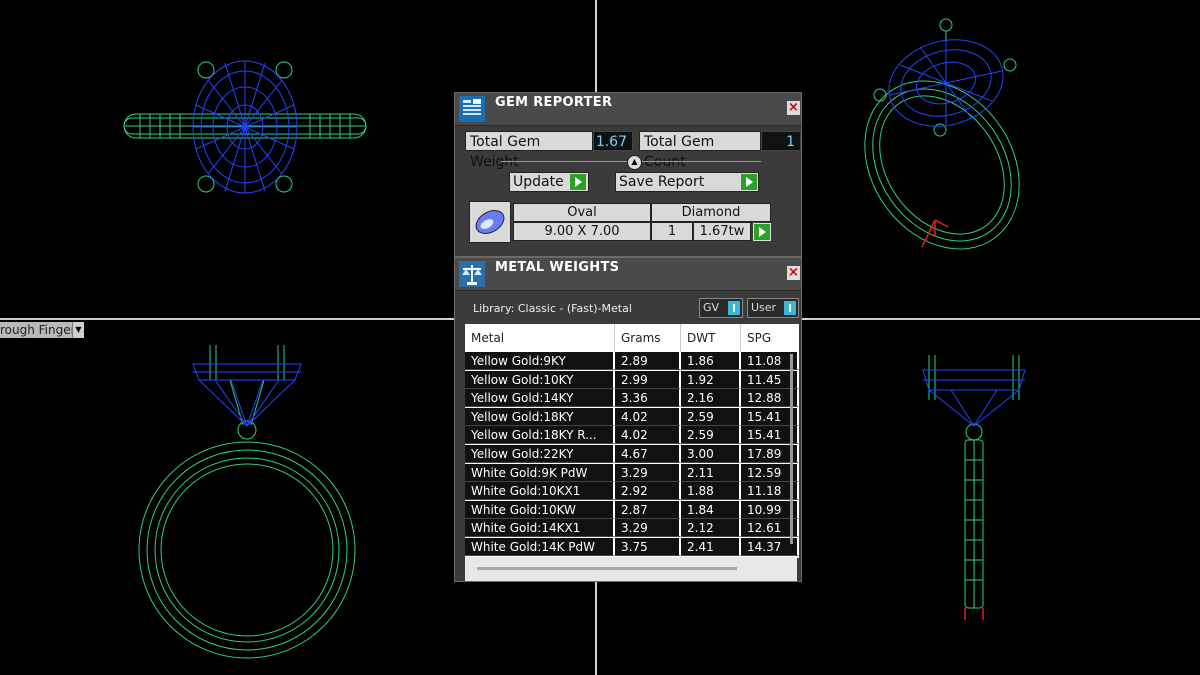 The height and width of the screenshot is (675, 1200). I want to click on table-cell-grams: 2.89, so click(648, 361).